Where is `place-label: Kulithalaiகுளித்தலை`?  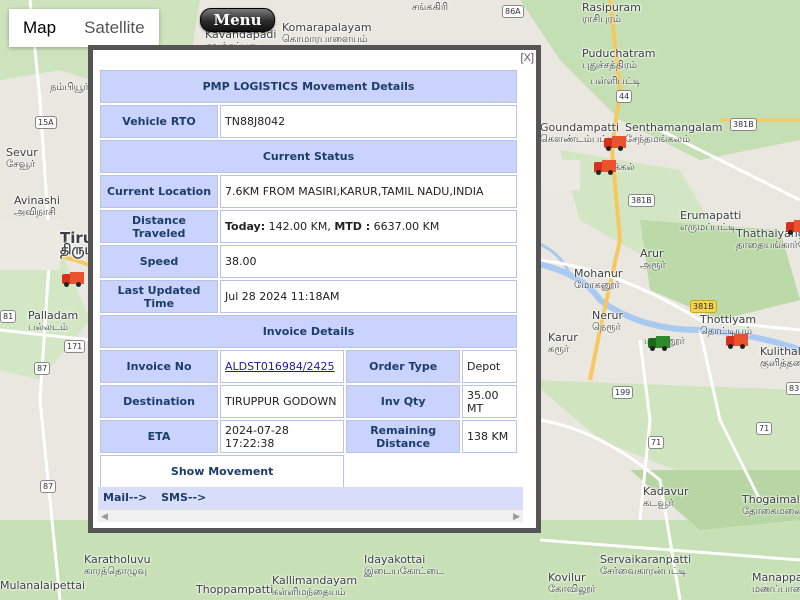
place-label: Kulithalaiகுளித்தலை is located at coordinates (780, 357).